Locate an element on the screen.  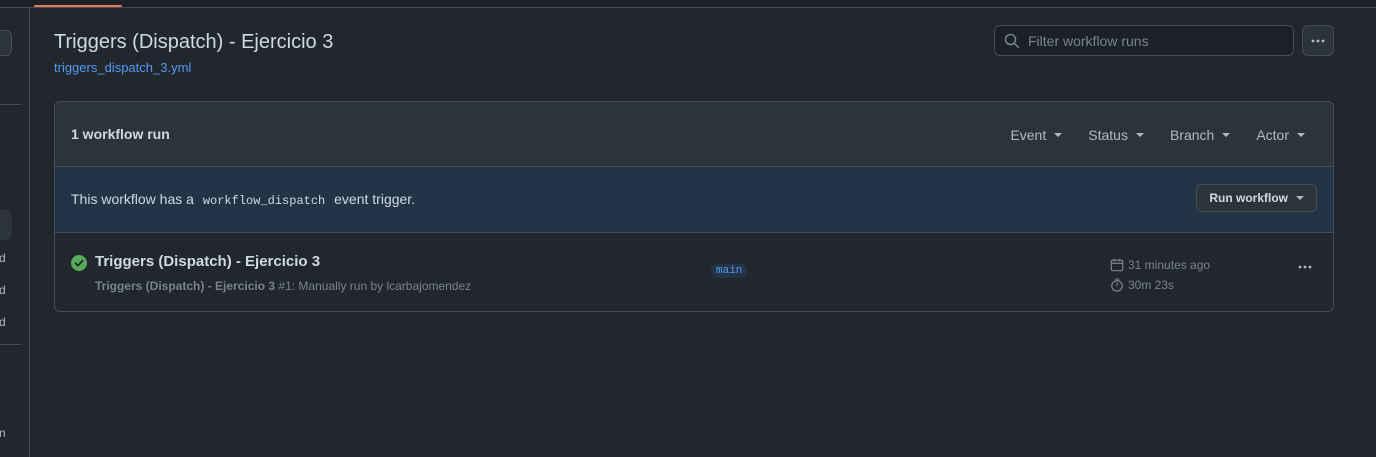
more-options-button is located at coordinates (1318, 40).